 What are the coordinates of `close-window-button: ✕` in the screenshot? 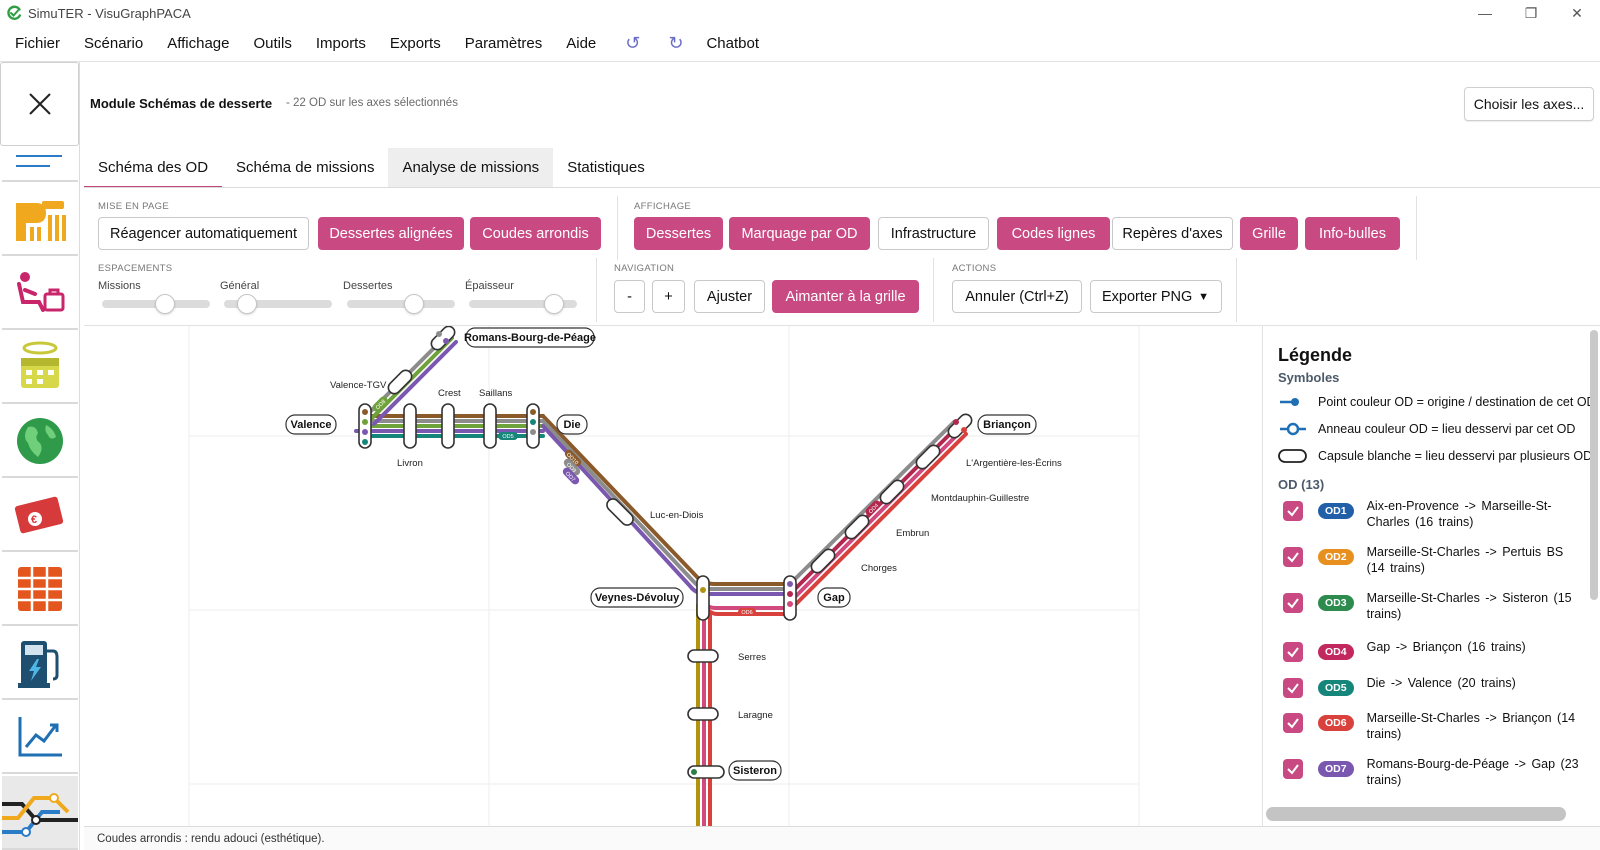 It's located at (1577, 13).